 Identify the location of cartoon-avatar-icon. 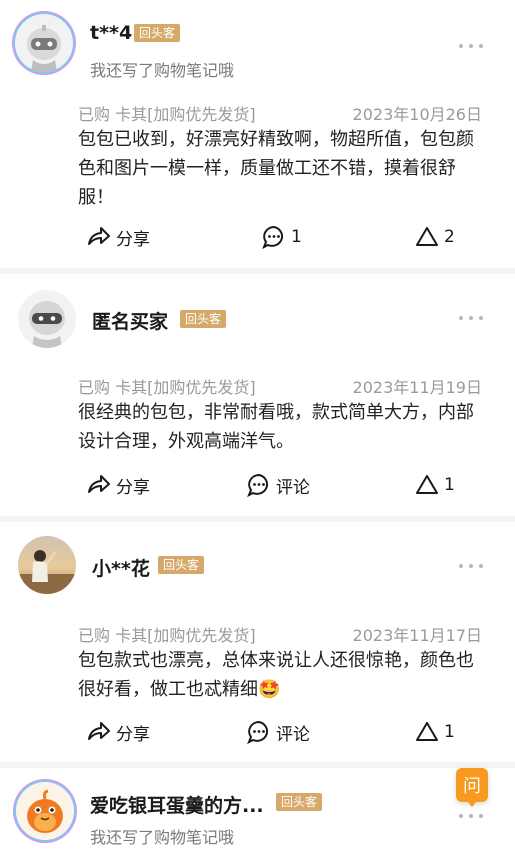
(45, 811).